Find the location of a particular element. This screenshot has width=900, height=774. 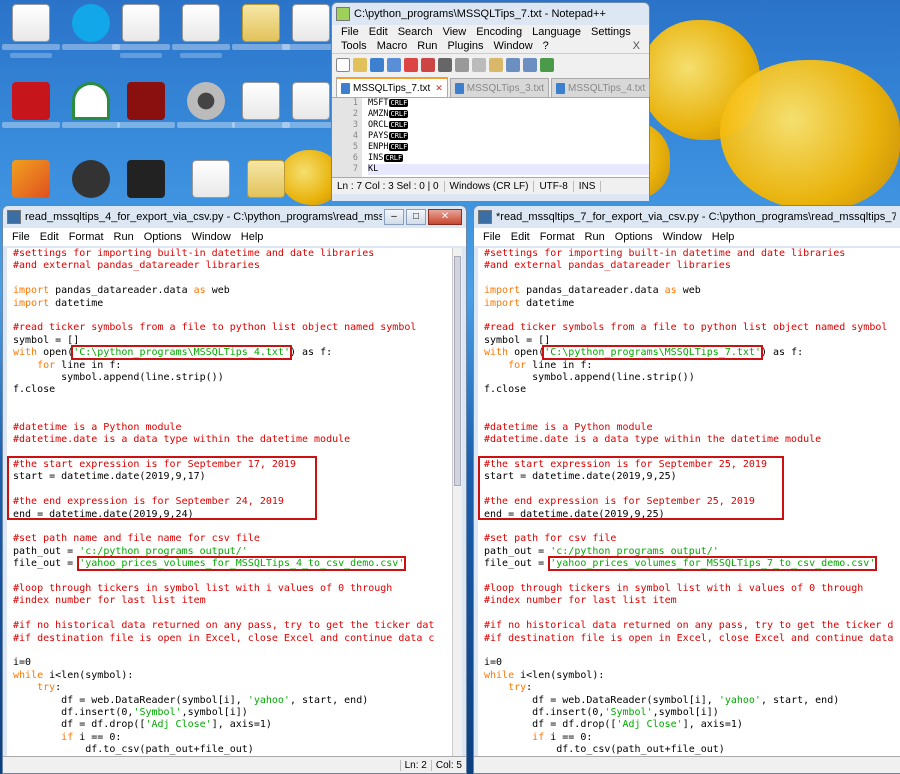

menu-settings: Settings is located at coordinates (611, 32).